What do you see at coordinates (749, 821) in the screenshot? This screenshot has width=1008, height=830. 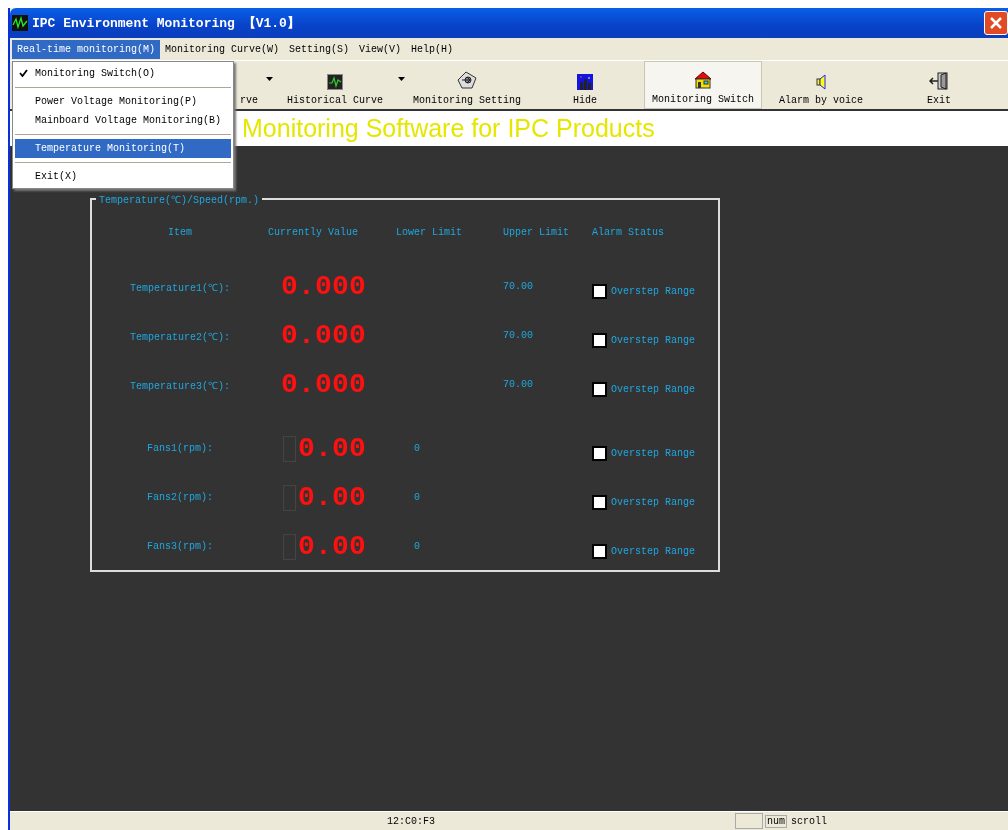 I see `status-panel` at bounding box center [749, 821].